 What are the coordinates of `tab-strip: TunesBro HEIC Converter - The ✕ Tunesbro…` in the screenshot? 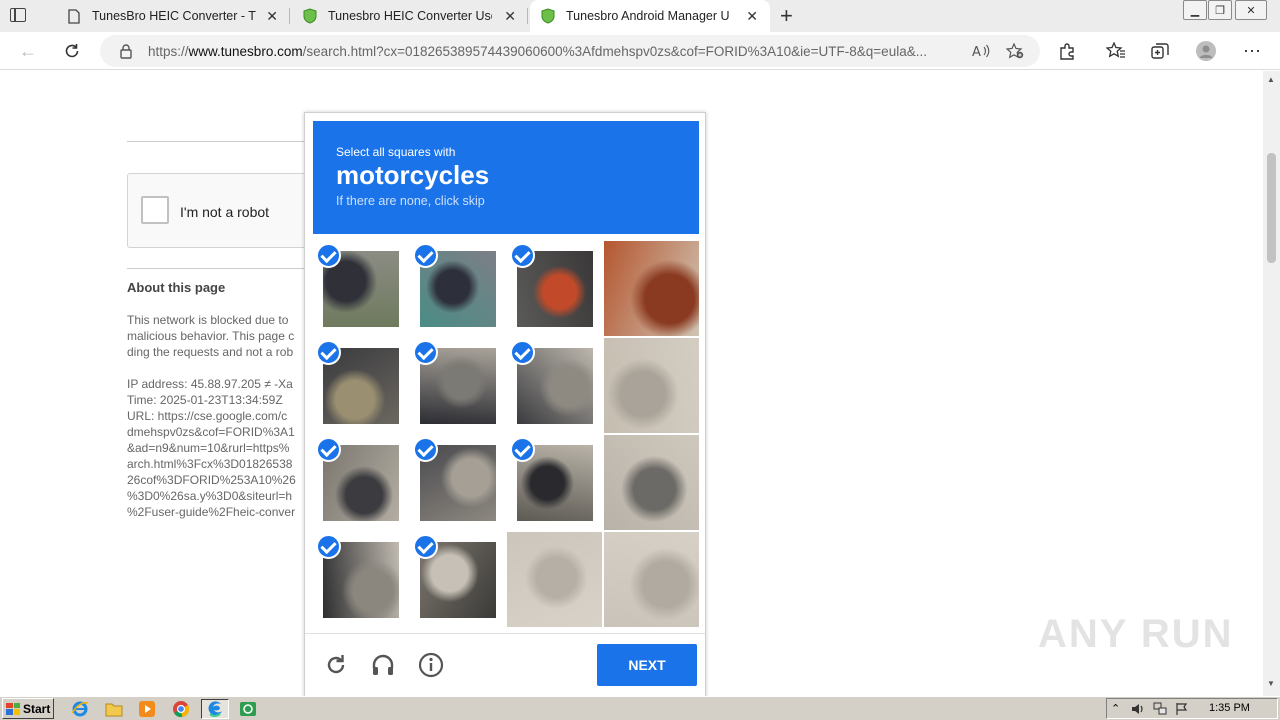 It's located at (640, 16).